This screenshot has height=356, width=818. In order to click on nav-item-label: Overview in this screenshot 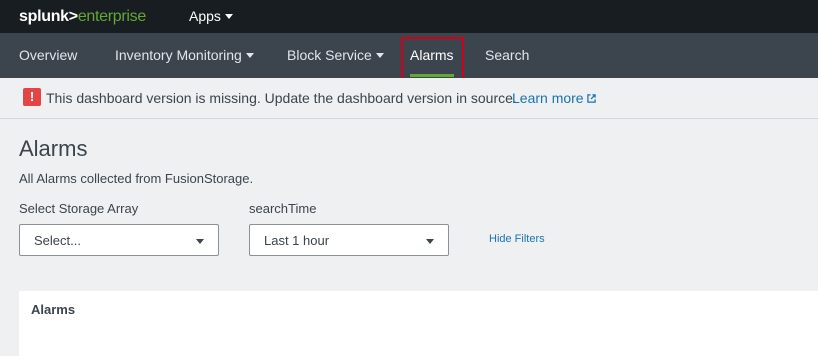, I will do `click(48, 55)`.